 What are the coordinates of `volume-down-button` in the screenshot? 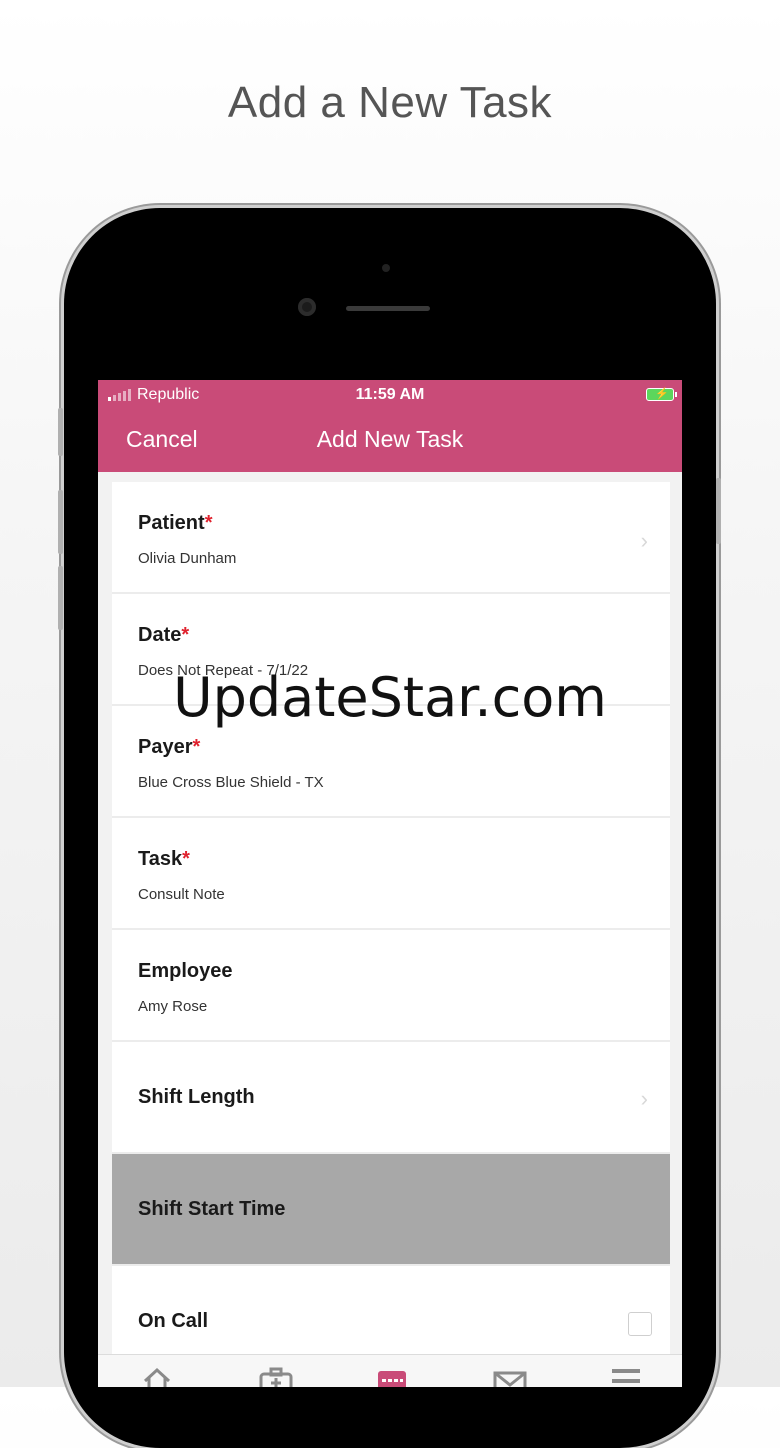 It's located at (60, 598).